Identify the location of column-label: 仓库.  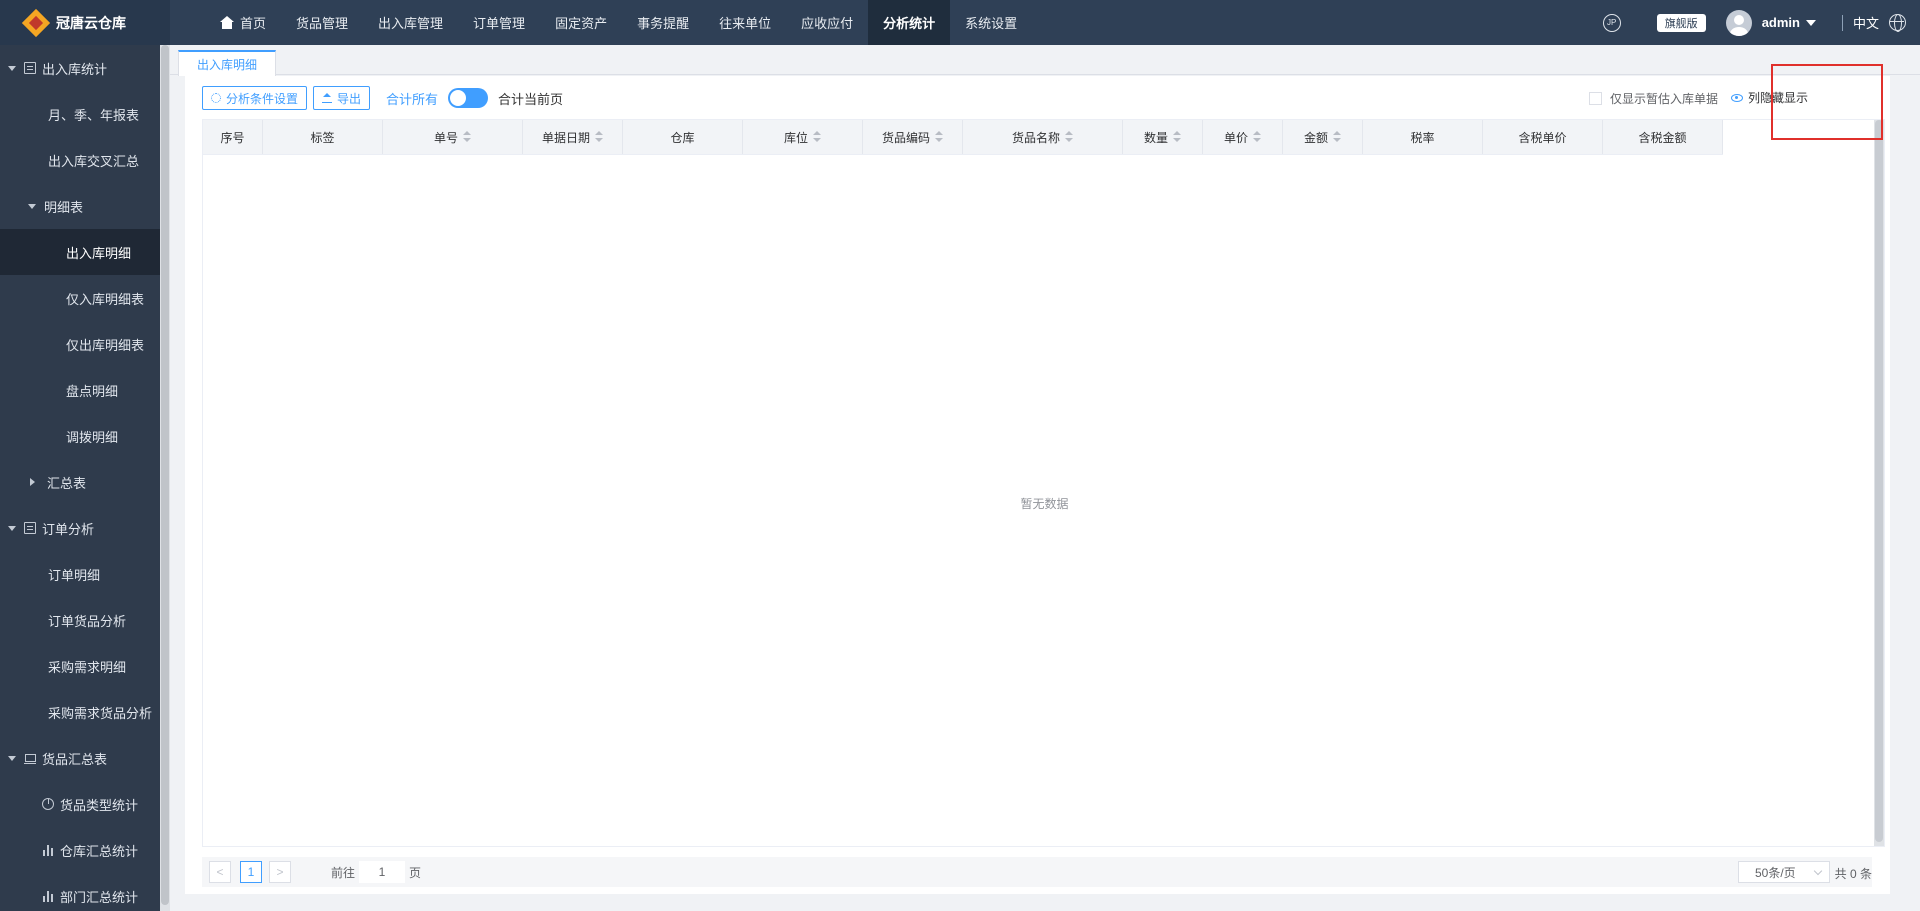
(682, 137).